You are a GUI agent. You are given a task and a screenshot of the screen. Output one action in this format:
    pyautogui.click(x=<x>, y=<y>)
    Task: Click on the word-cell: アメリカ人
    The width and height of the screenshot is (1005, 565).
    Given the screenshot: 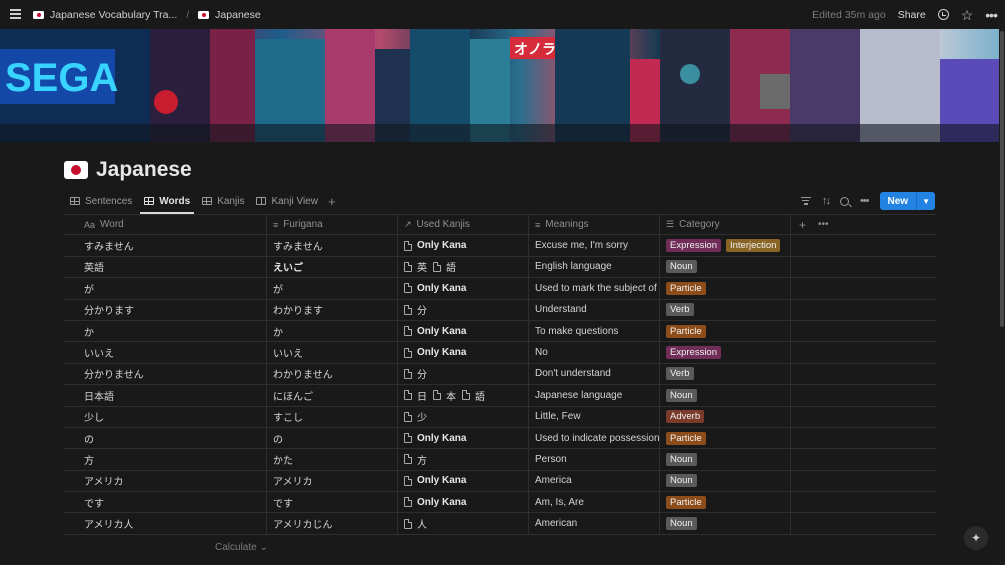 What is the action you would take?
    pyautogui.click(x=165, y=523)
    